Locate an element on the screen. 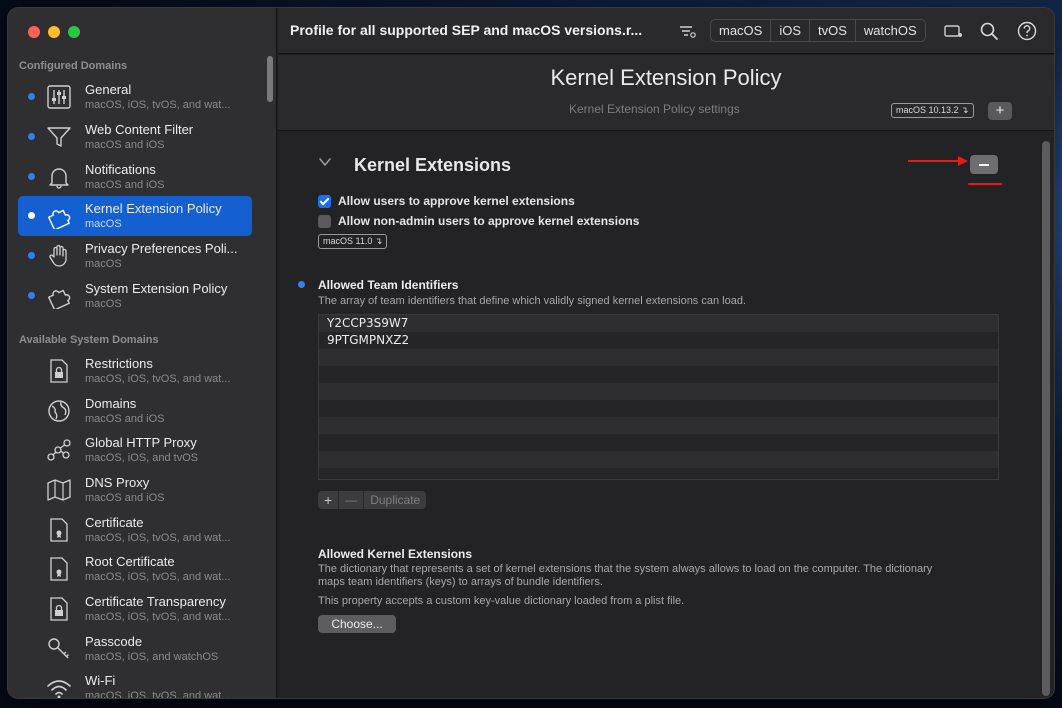 The height and width of the screenshot is (708, 1062). chevron-down-icon is located at coordinates (325, 162).